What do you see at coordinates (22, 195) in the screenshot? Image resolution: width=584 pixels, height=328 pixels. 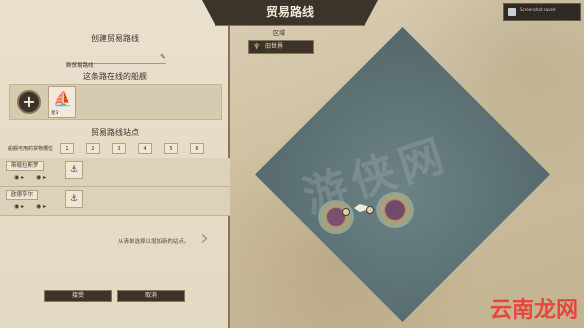 I see `port-name: 欧德亨尔` at bounding box center [22, 195].